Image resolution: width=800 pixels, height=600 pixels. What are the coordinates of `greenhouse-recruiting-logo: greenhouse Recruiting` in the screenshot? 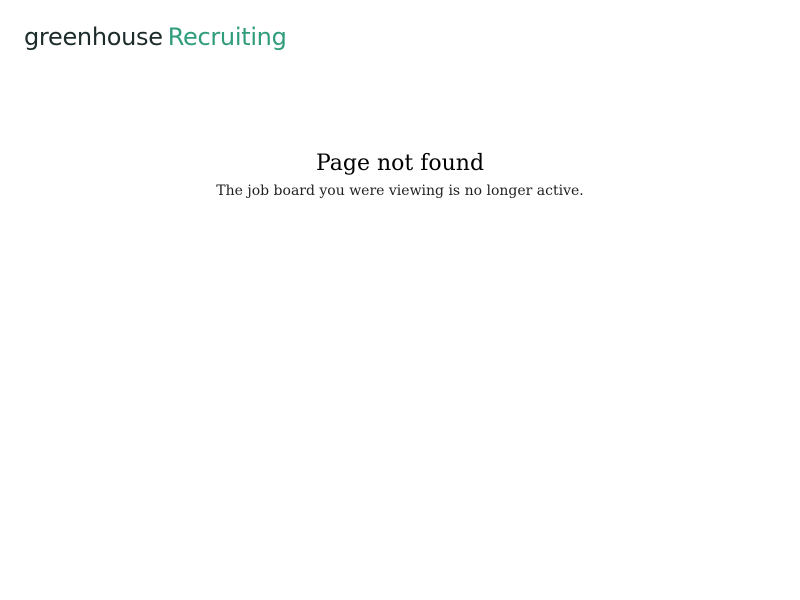 It's located at (155, 37).